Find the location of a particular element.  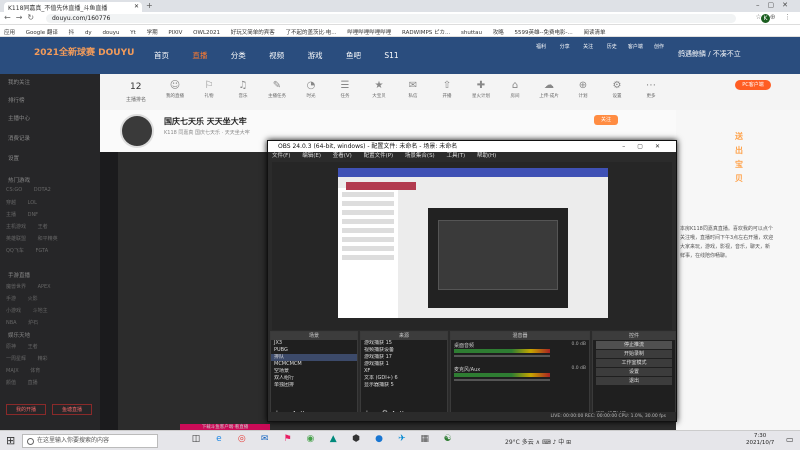

bookmark: dy is located at coordinates (88, 33).